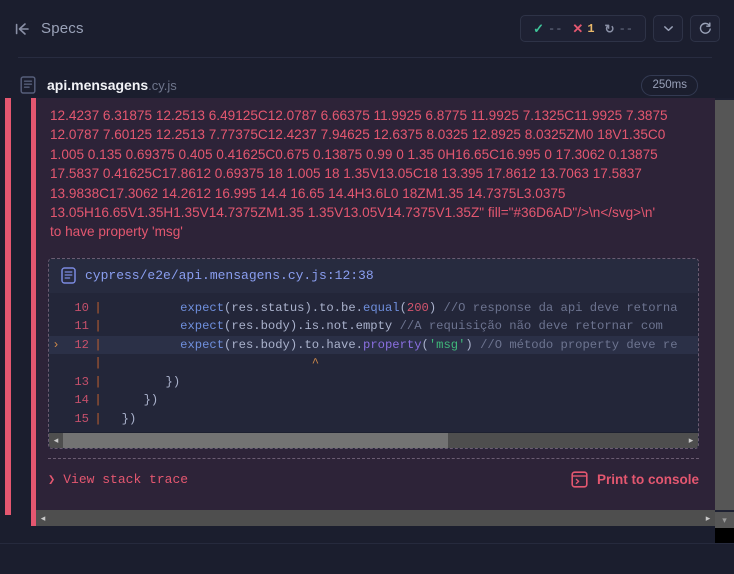 The width and height of the screenshot is (734, 574). Describe the element at coordinates (724, 305) in the screenshot. I see `outer-vscroll-thumb` at that location.